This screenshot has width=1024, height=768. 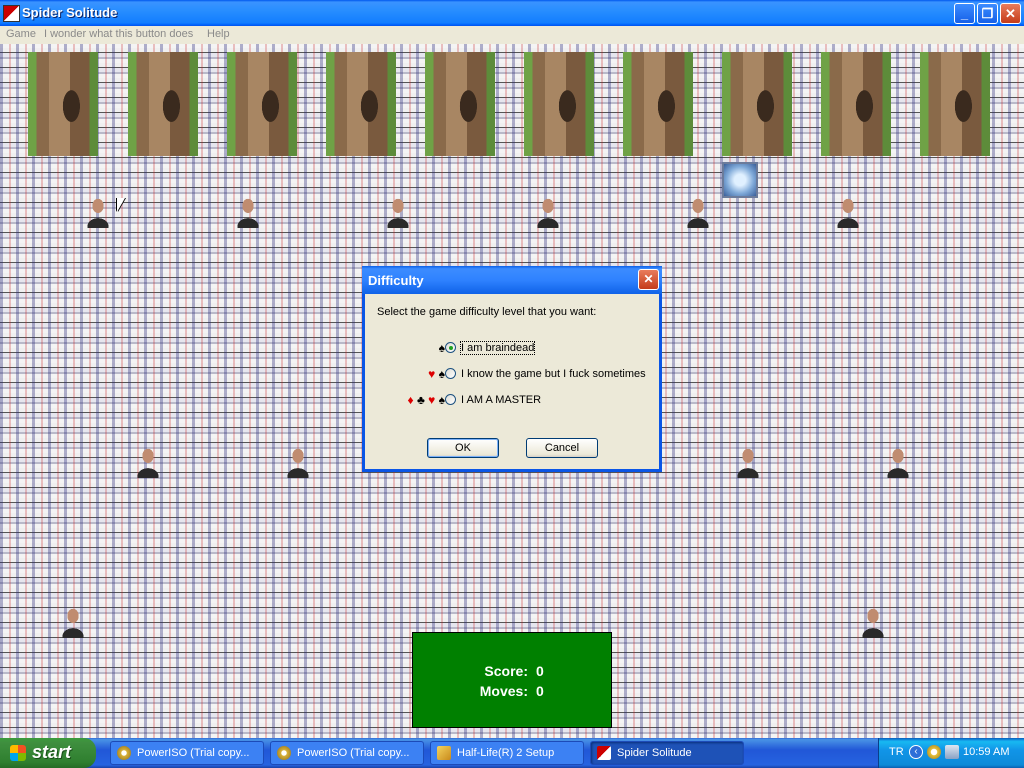 I want to click on language-indicator: TR, so click(x=896, y=752).